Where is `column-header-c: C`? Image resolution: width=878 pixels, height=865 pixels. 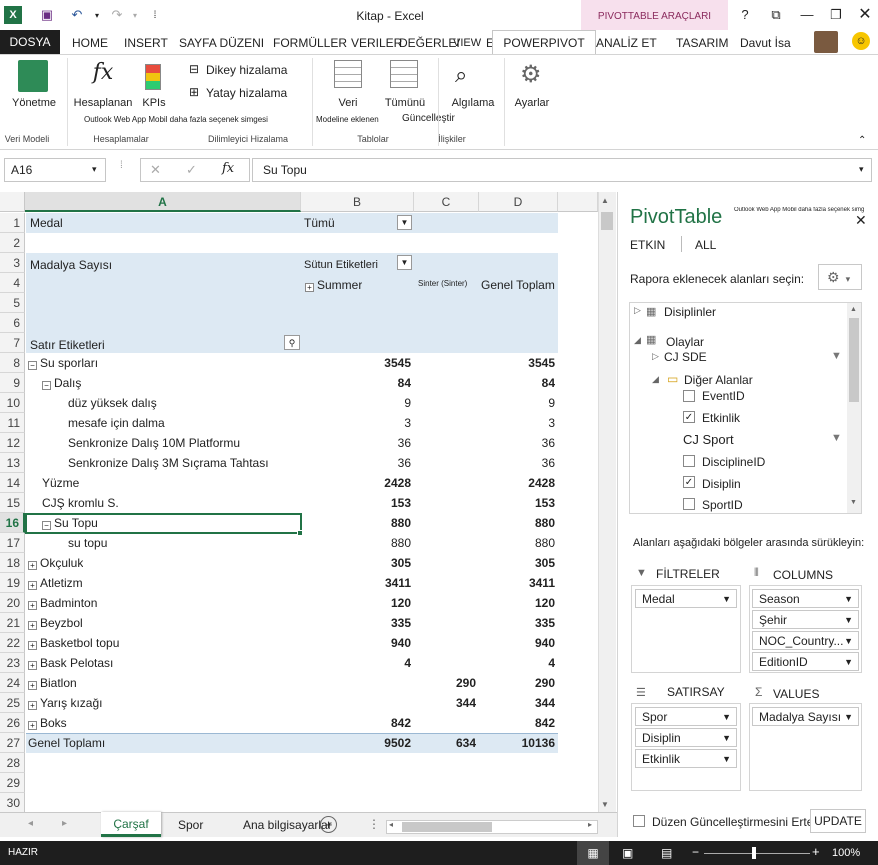
column-header-c: C is located at coordinates (446, 202).